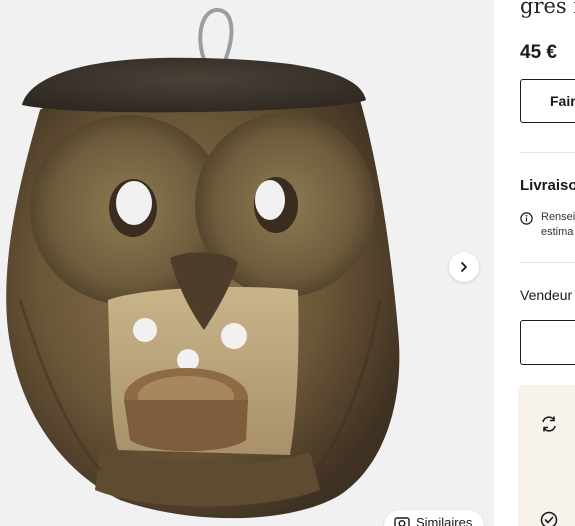  I want to click on delivery-note-text: Rensei estima, so click(558, 225).